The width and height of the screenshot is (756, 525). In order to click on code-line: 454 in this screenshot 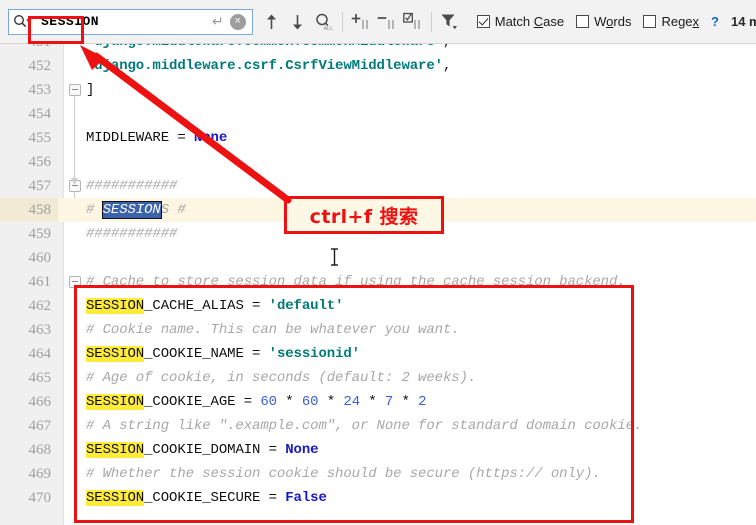, I will do `click(378, 114)`.